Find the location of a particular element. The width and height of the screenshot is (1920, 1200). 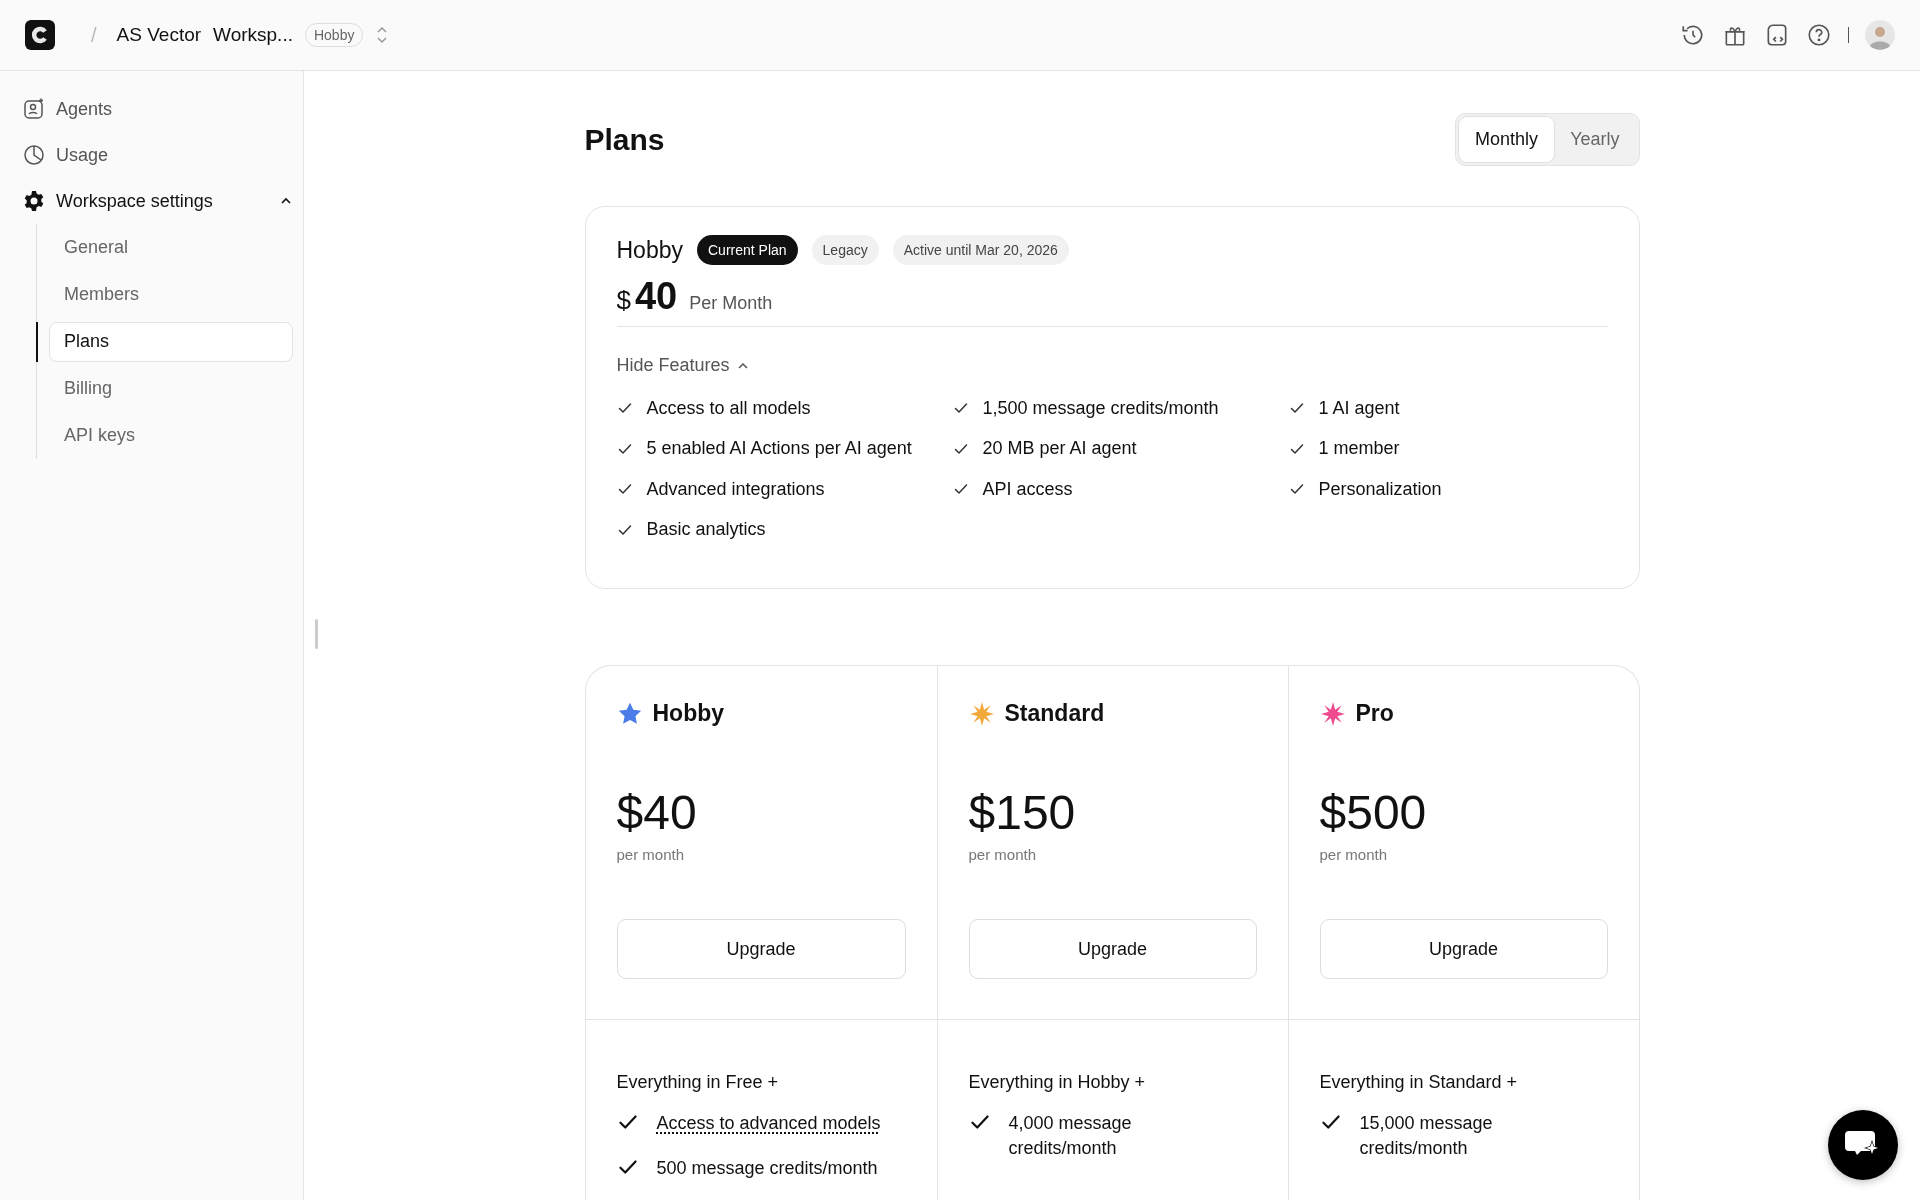

plan-price: $150 is located at coordinates (1022, 812).